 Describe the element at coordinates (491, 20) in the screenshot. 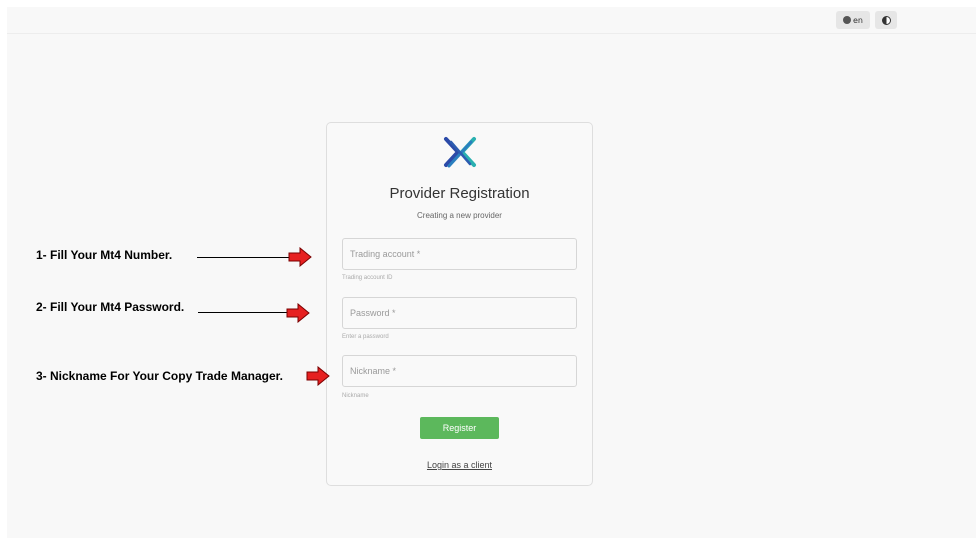

I see `top-bar: en` at that location.